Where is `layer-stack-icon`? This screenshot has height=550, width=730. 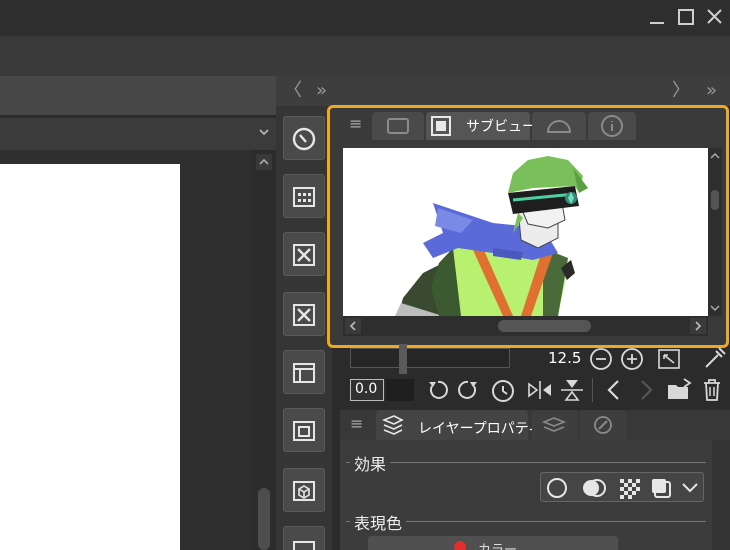
layer-stack-icon is located at coordinates (392, 425).